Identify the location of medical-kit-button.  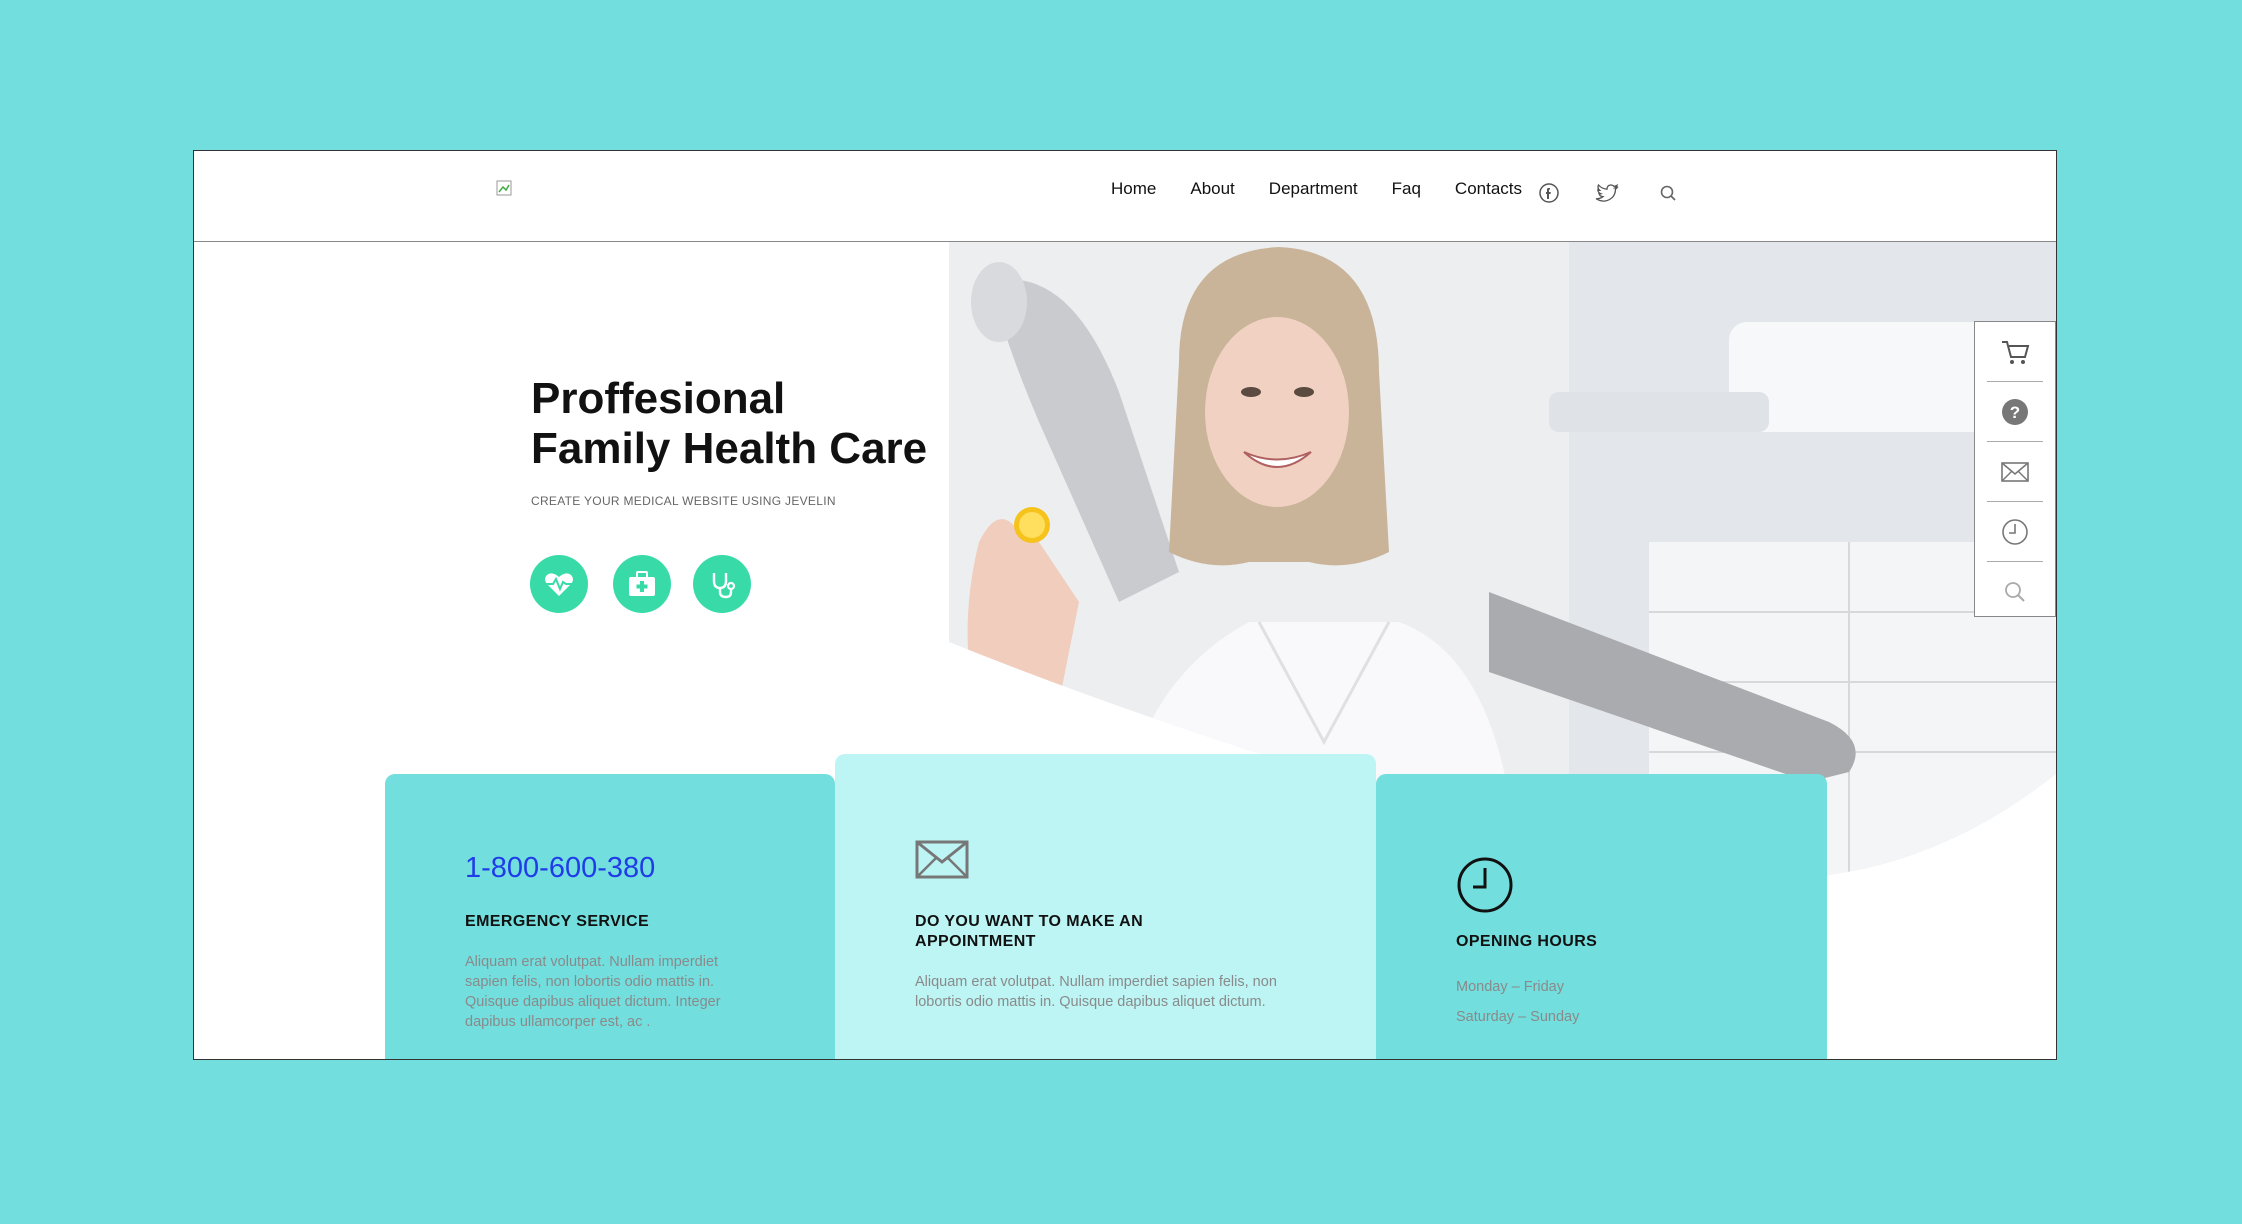
(642, 584).